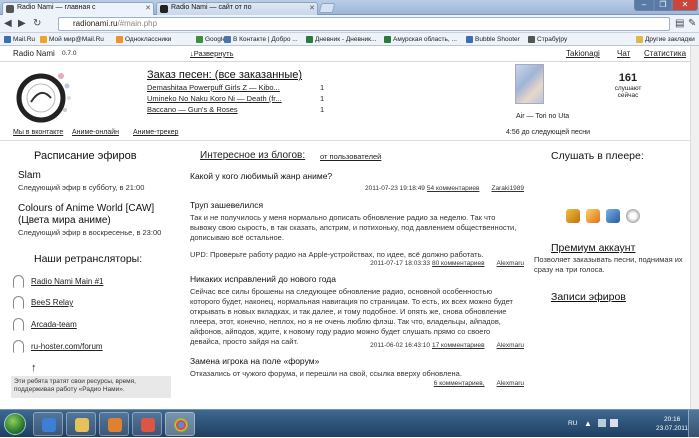  I want to click on blogs-title: Интересное из блогов:, so click(253, 155).